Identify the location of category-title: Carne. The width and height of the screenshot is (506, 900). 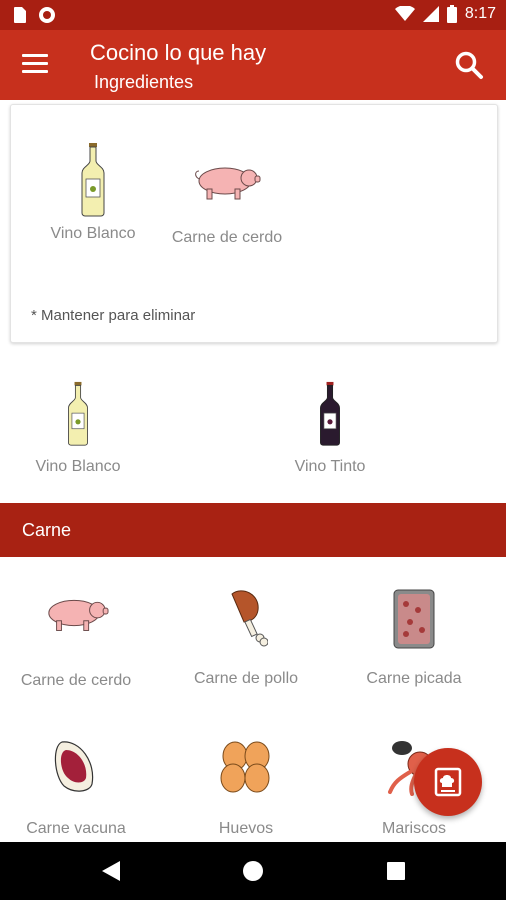
(47, 530).